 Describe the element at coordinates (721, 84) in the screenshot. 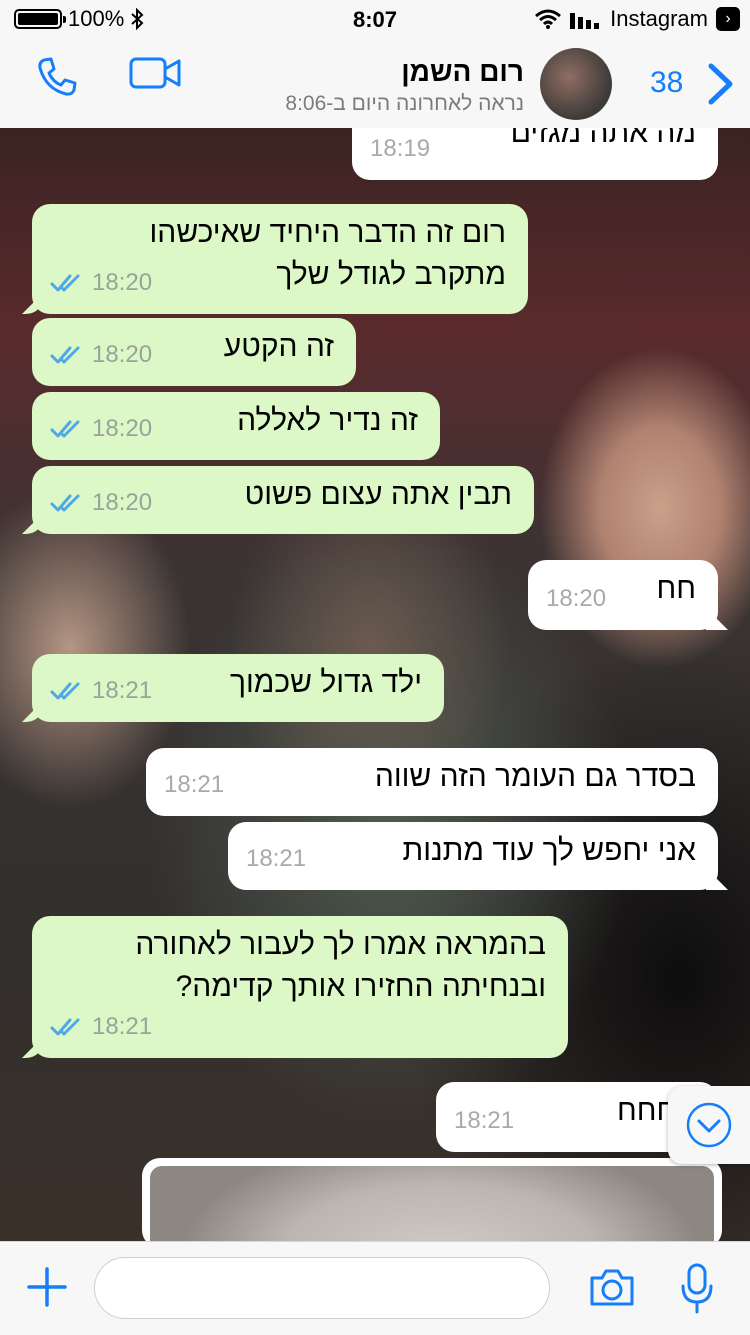

I see `chevron-right-icon` at that location.